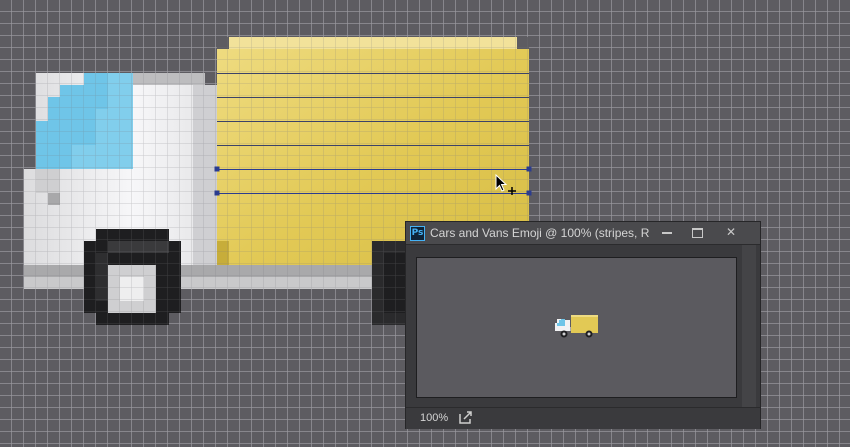 This screenshot has width=850, height=447. What do you see at coordinates (417, 233) in the screenshot?
I see `photoshop-icon: Ps` at bounding box center [417, 233].